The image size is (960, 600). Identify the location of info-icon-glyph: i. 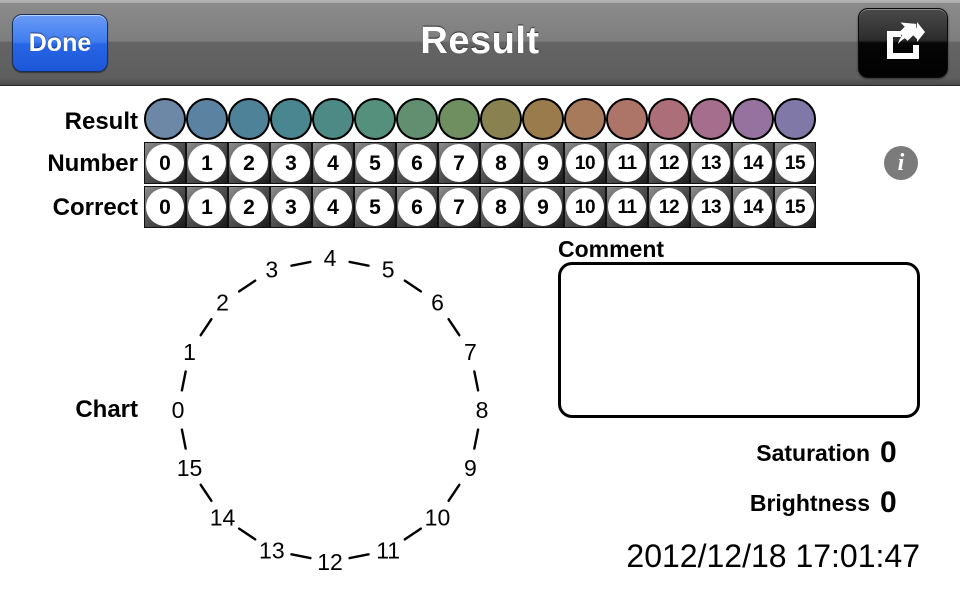
(901, 162).